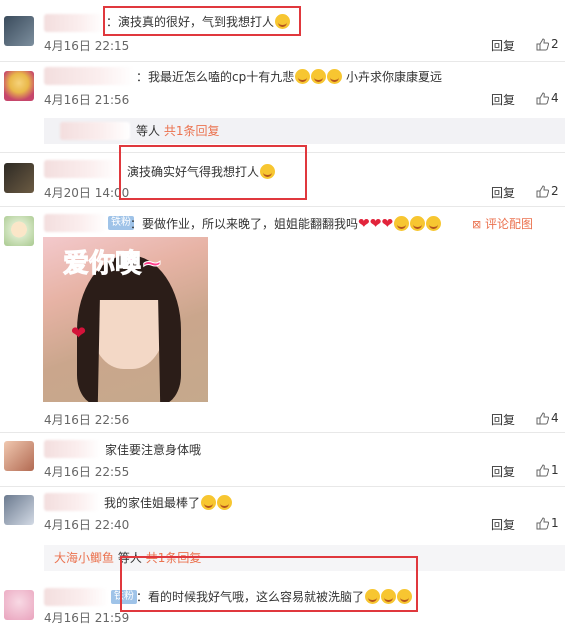 The image size is (565, 626). Describe the element at coordinates (502, 224) in the screenshot. I see `comment-image-link: ⊠ 评论配图` at that location.